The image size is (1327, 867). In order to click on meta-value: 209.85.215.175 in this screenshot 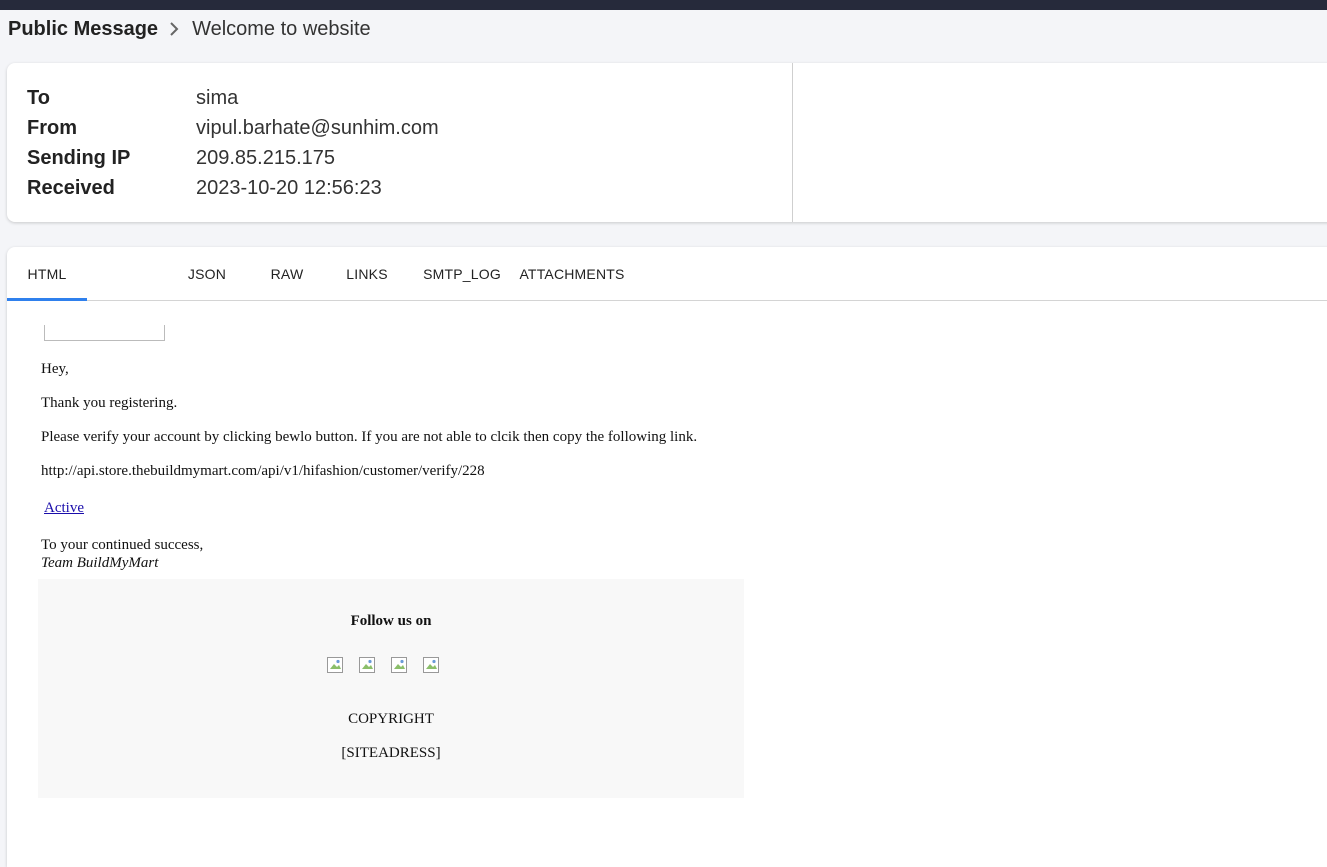, I will do `click(266, 157)`.